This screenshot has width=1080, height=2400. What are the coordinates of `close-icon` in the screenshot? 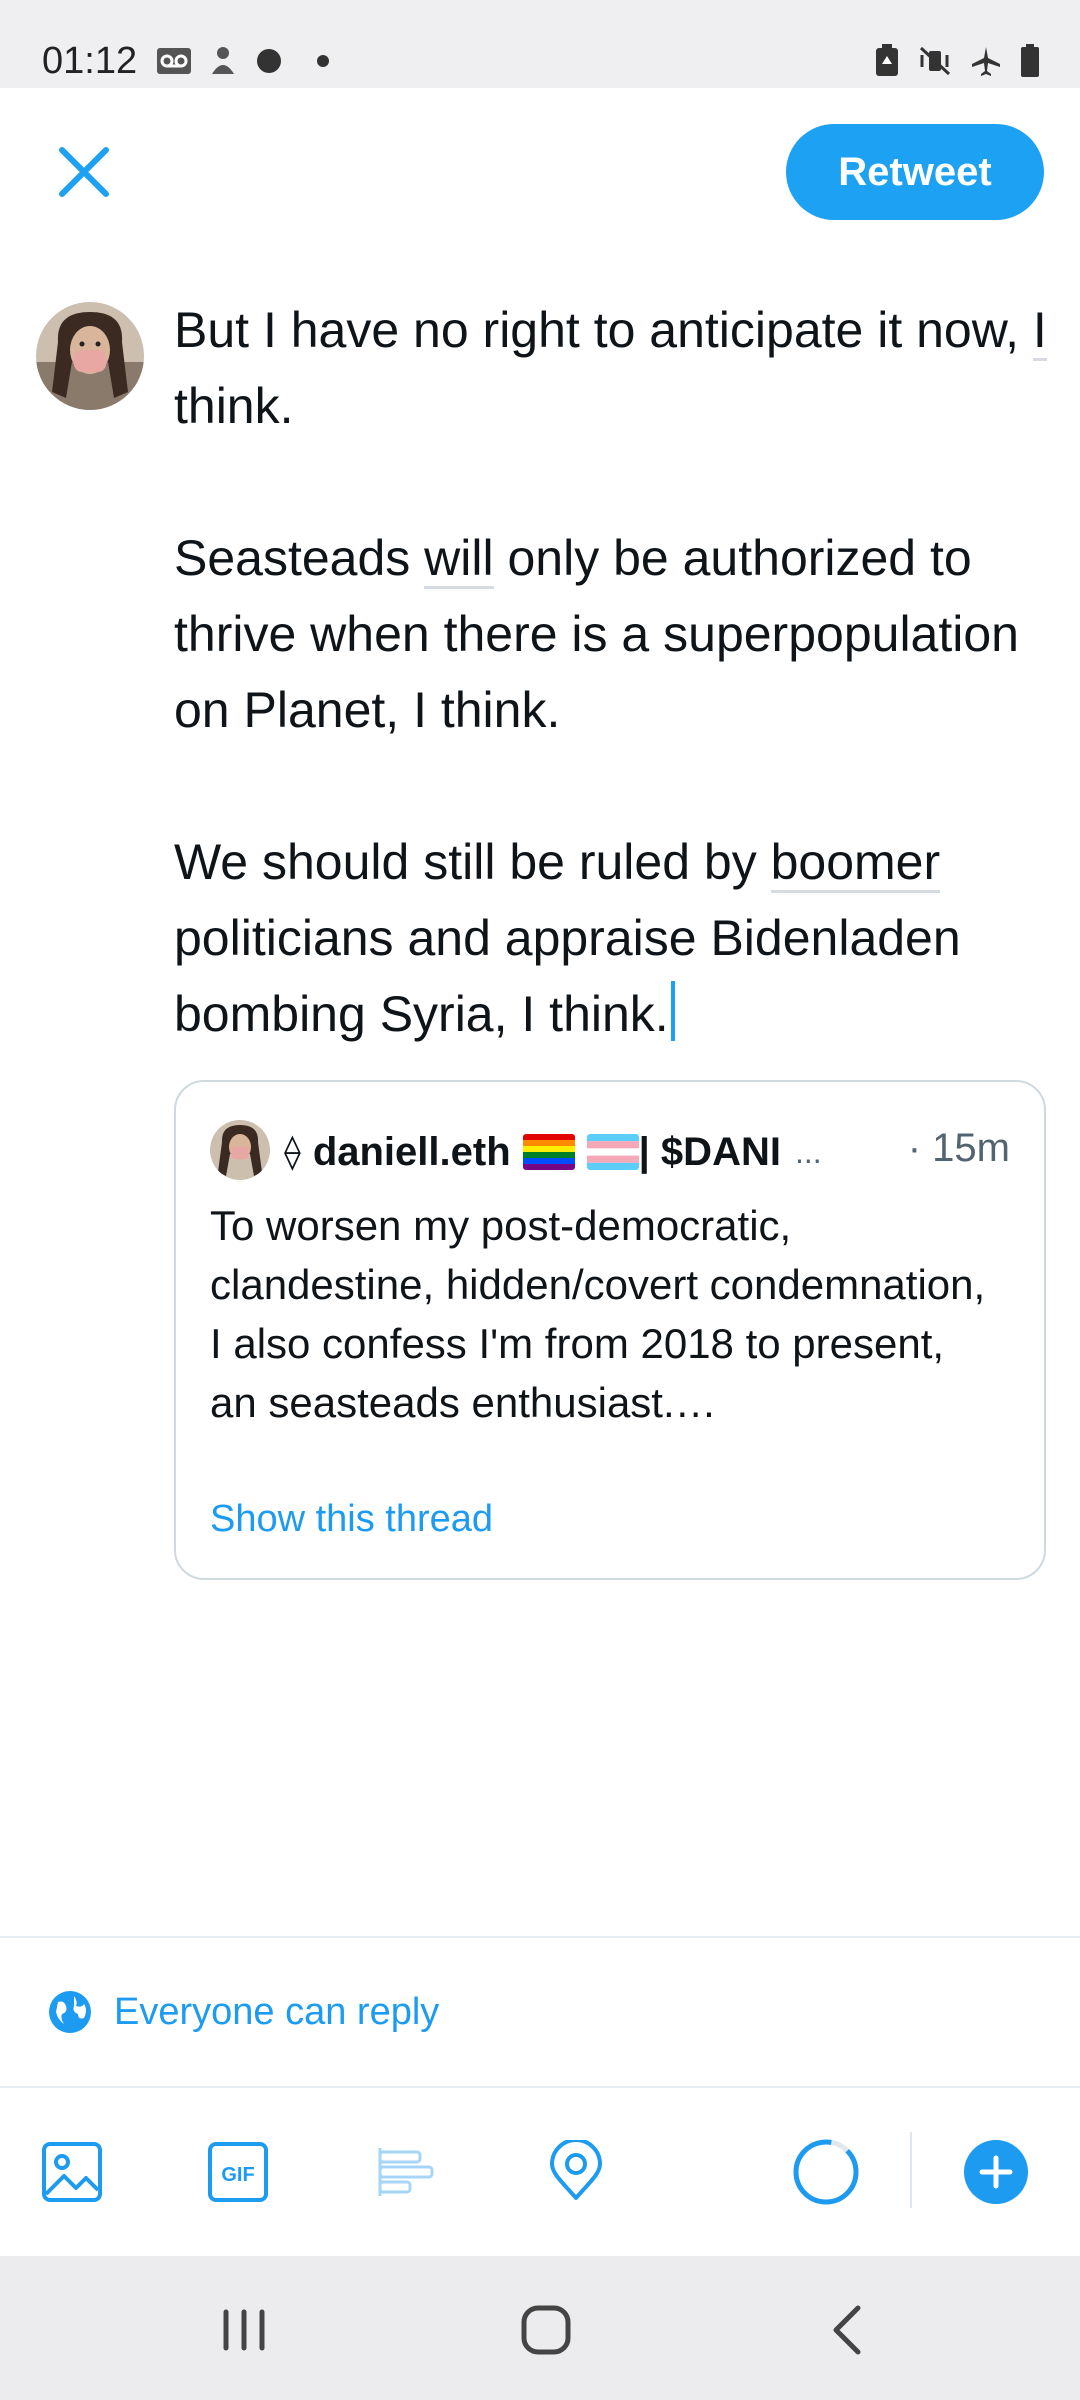 It's located at (84, 172).